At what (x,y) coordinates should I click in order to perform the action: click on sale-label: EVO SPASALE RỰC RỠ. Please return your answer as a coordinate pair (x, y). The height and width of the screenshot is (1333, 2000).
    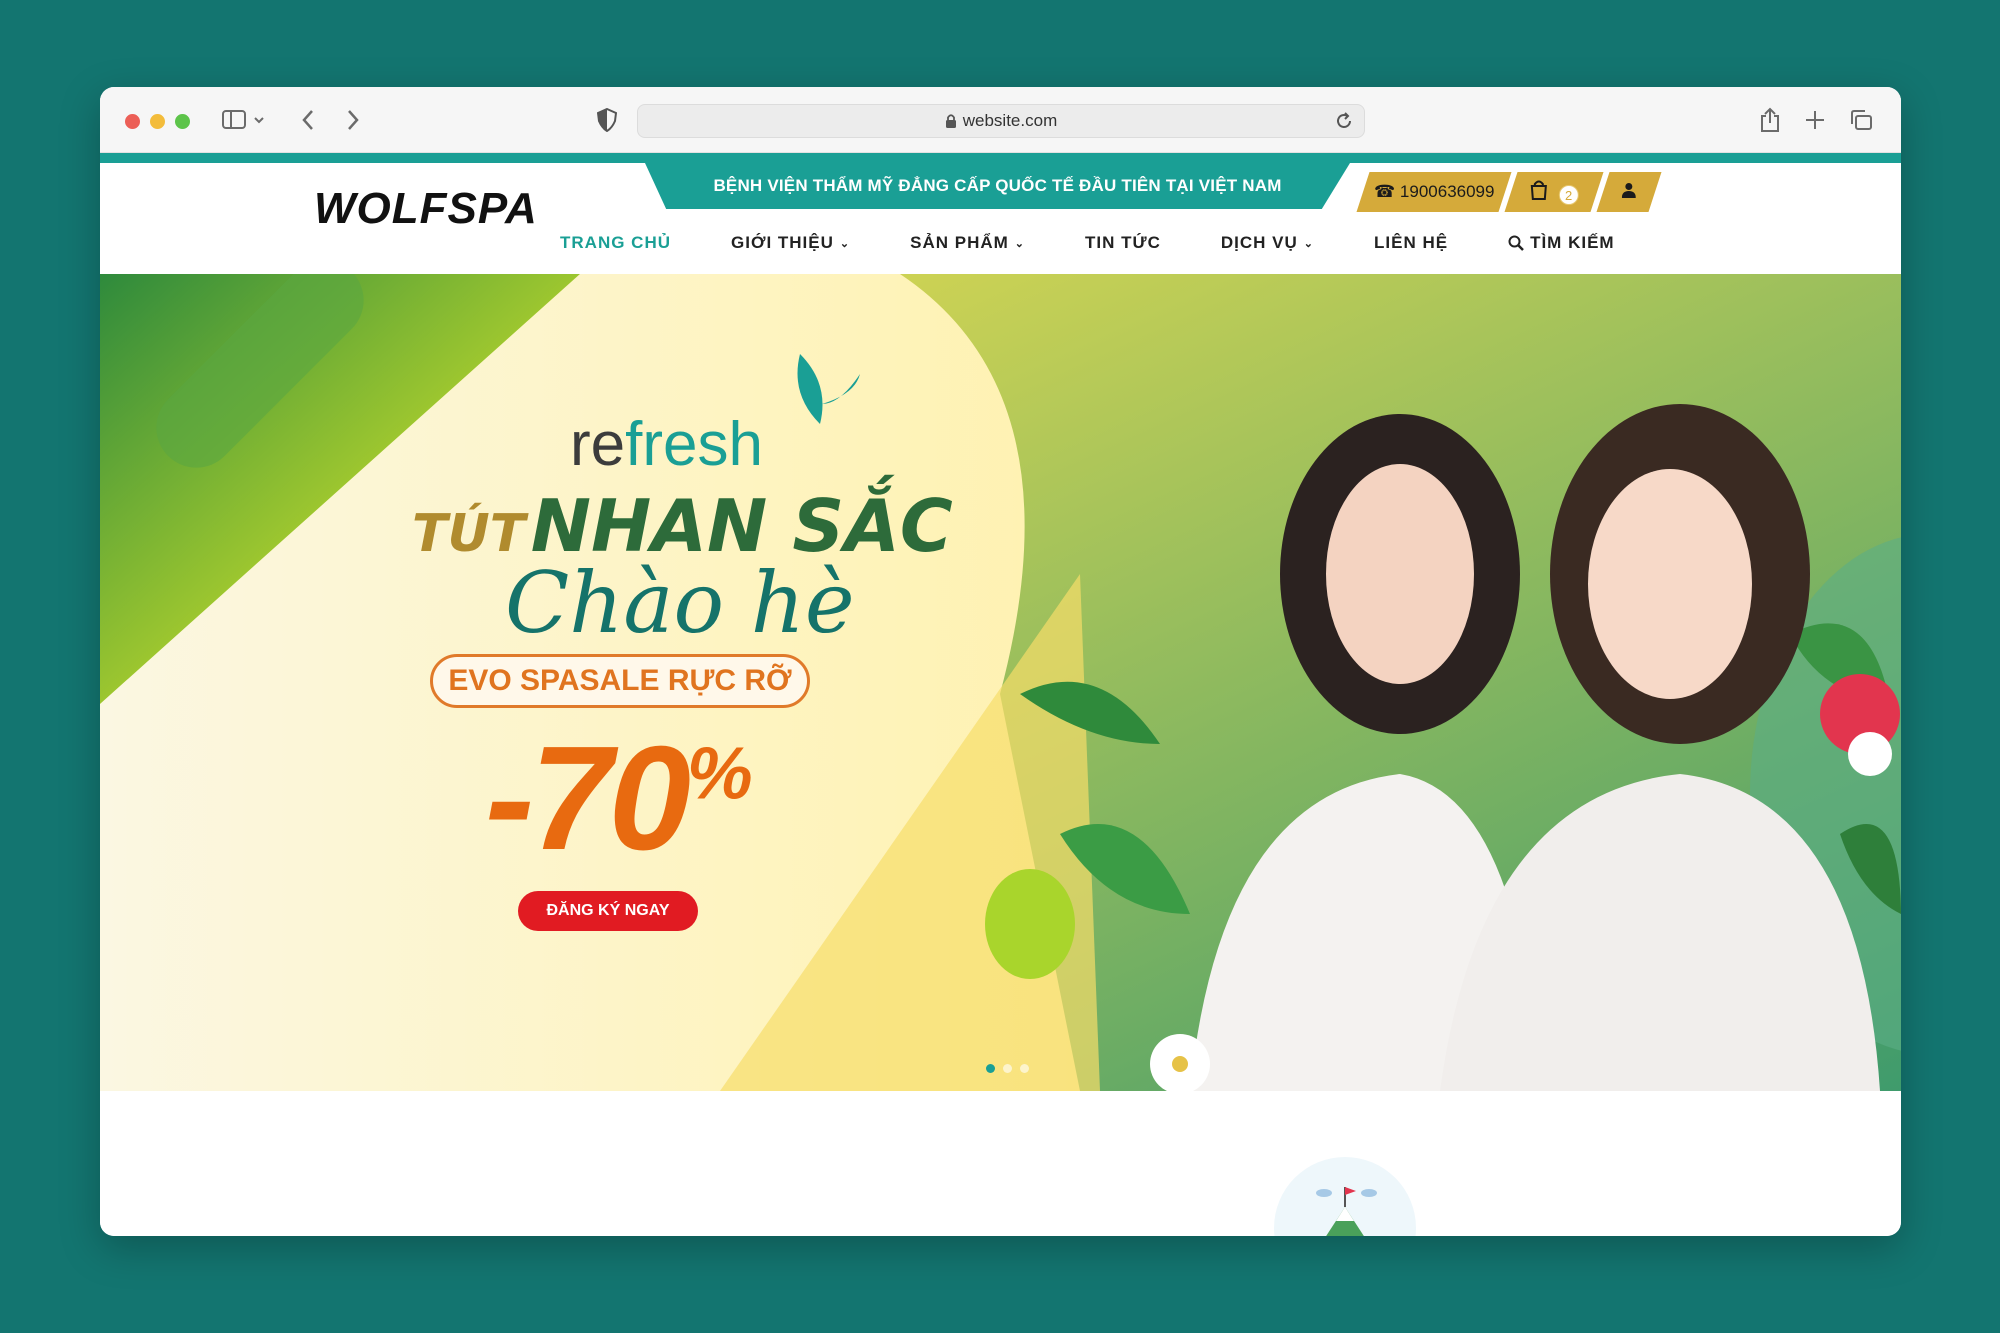
    Looking at the image, I should click on (620, 681).